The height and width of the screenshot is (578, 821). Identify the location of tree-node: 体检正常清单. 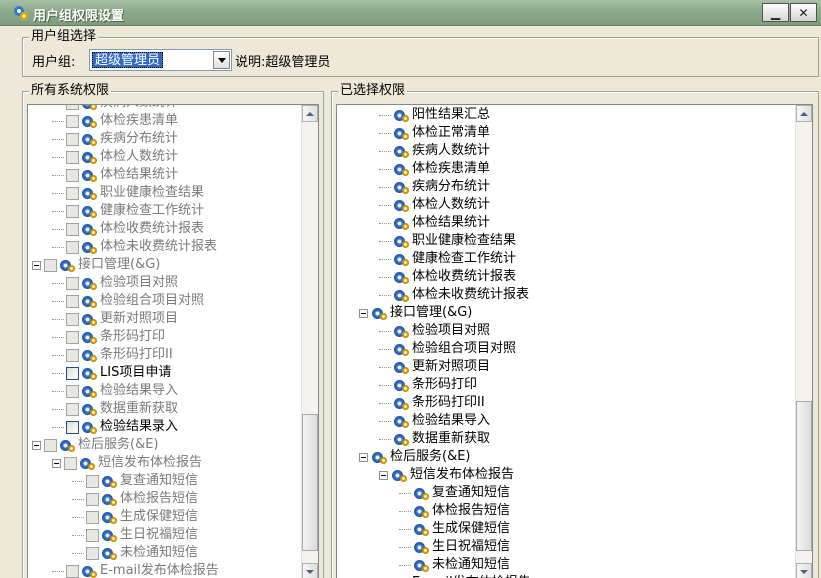
(434, 133).